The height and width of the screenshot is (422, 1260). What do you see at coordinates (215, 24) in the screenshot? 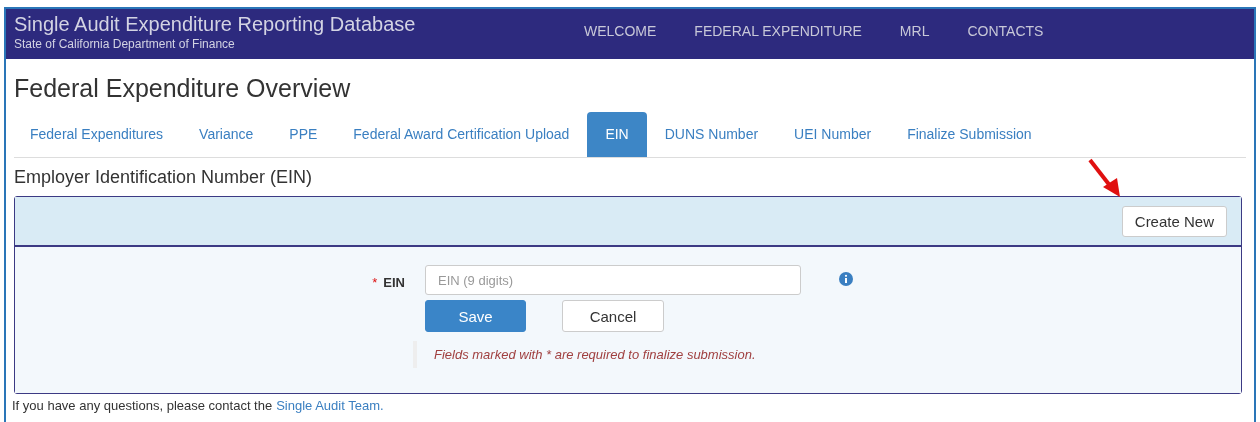
I see `site-title: Single Audit Expenditure Reporting Database` at bounding box center [215, 24].